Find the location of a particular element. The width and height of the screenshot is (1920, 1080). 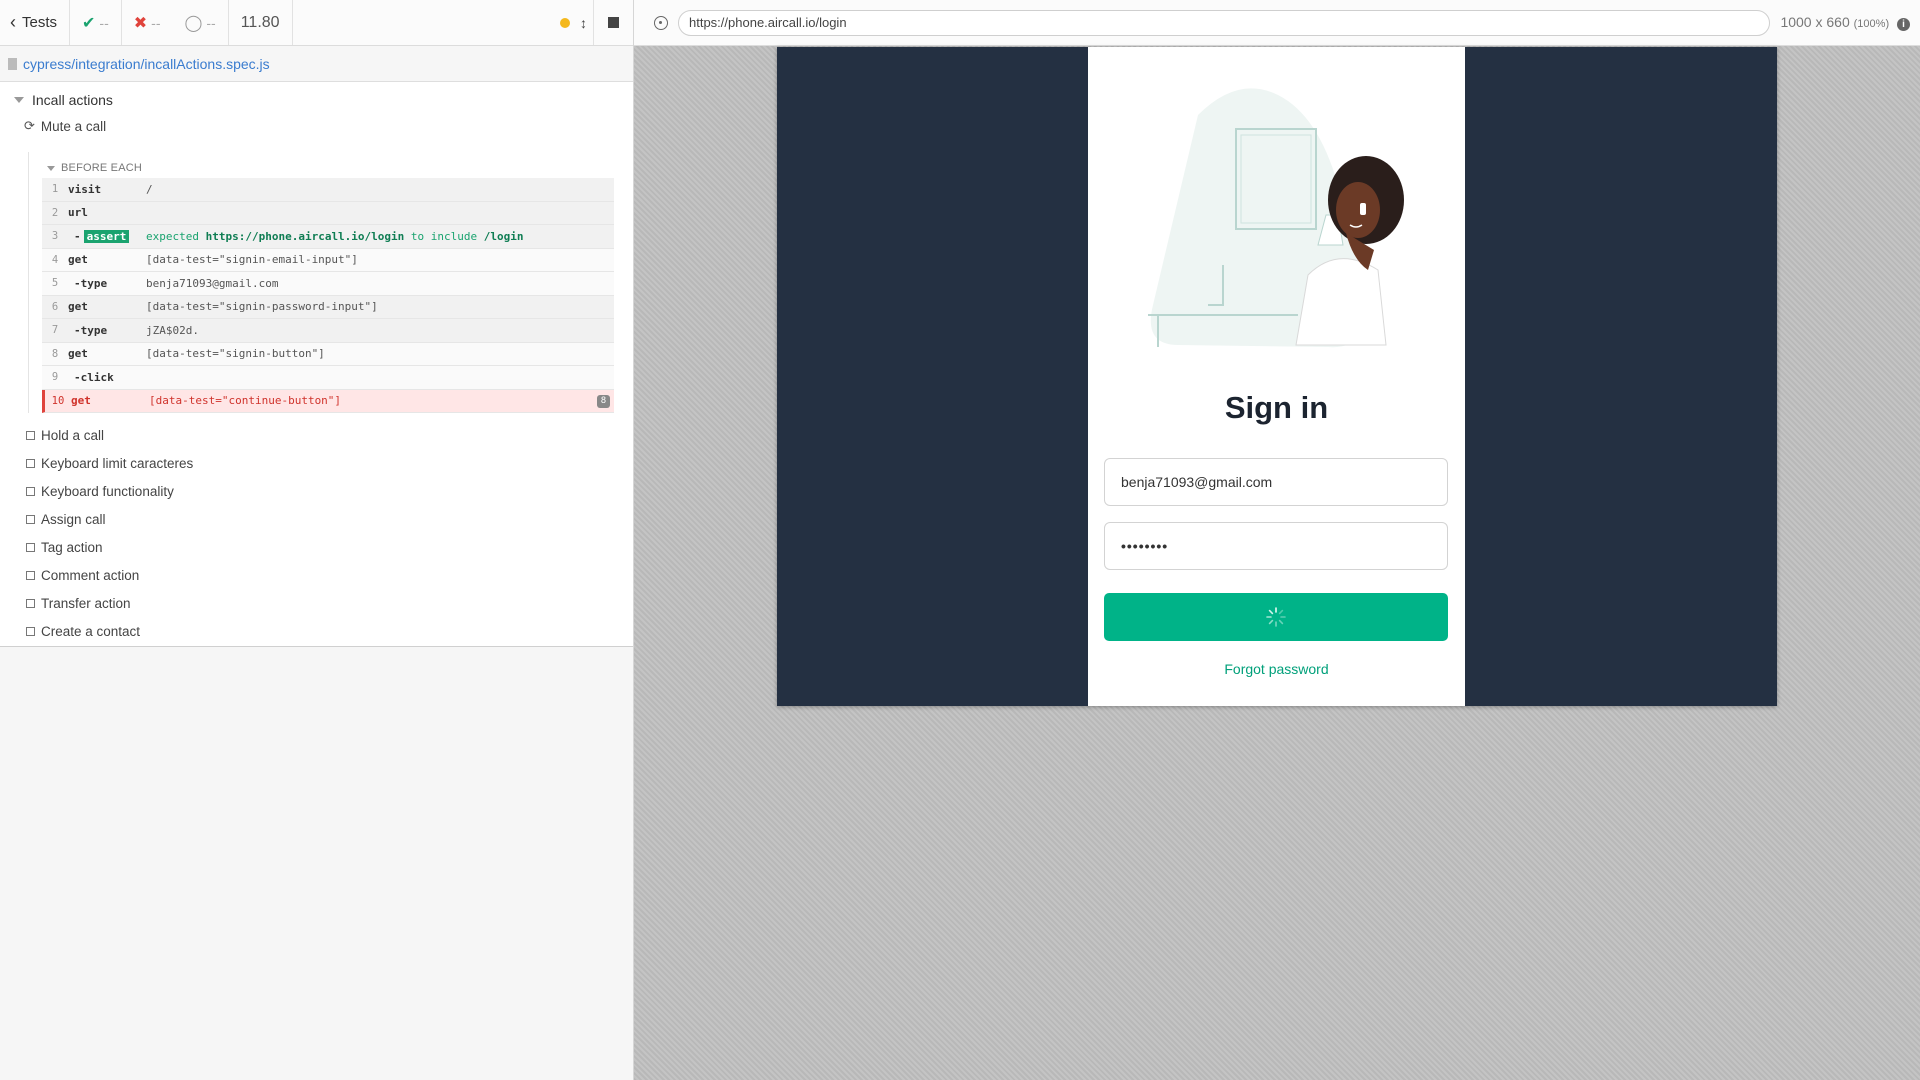

failed-count: ✖ -- is located at coordinates (147, 23).